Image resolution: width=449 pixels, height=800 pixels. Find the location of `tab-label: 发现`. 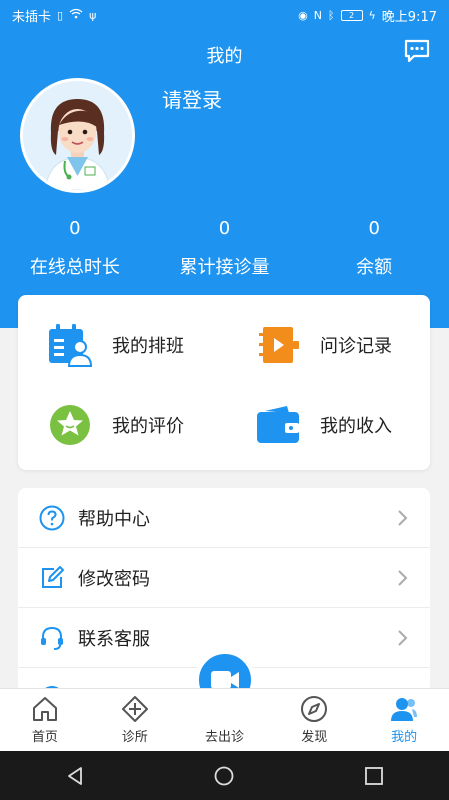

tab-label: 发现 is located at coordinates (314, 737).